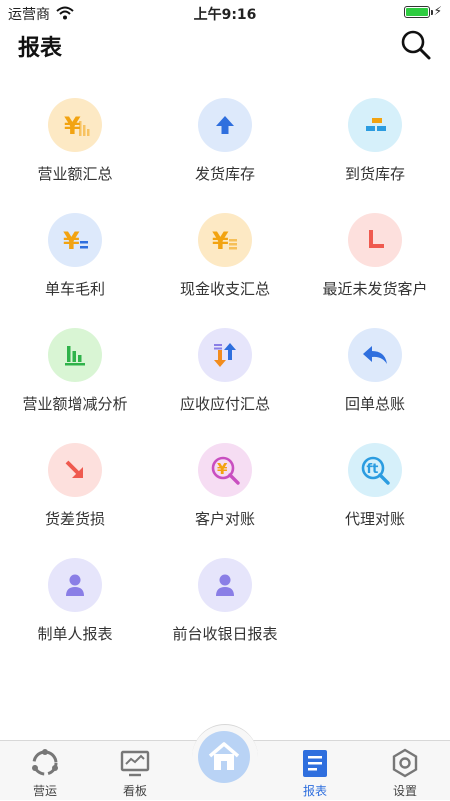 The height and width of the screenshot is (801, 450). What do you see at coordinates (437, 11) in the screenshot?
I see `charging-icon: ⚡` at bounding box center [437, 11].